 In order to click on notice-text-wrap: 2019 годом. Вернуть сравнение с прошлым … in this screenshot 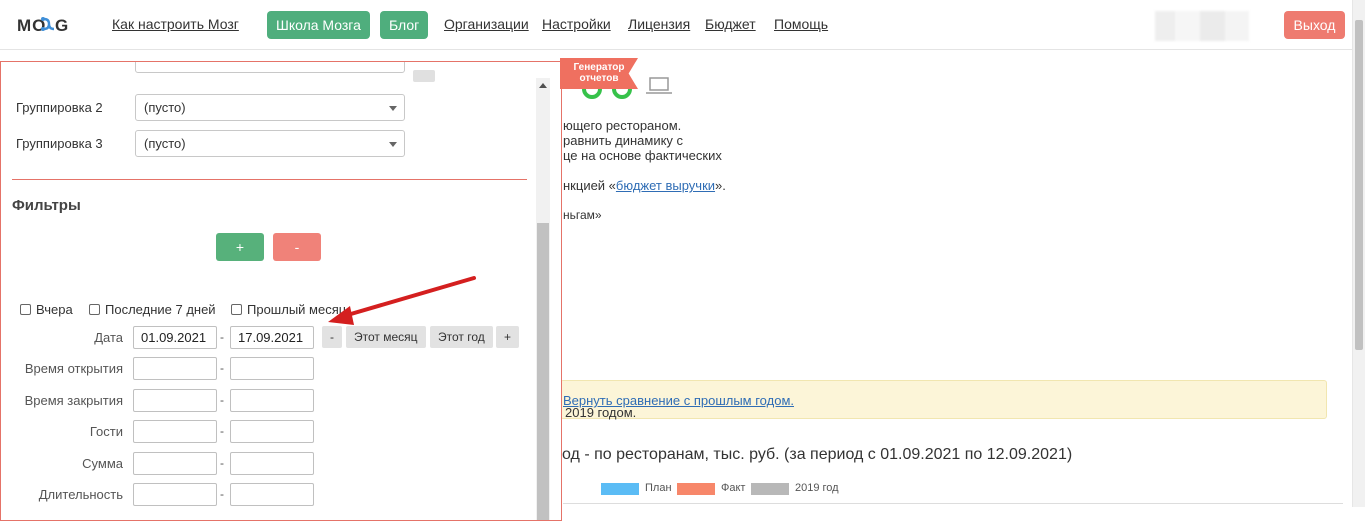, I will do `click(678, 406)`.